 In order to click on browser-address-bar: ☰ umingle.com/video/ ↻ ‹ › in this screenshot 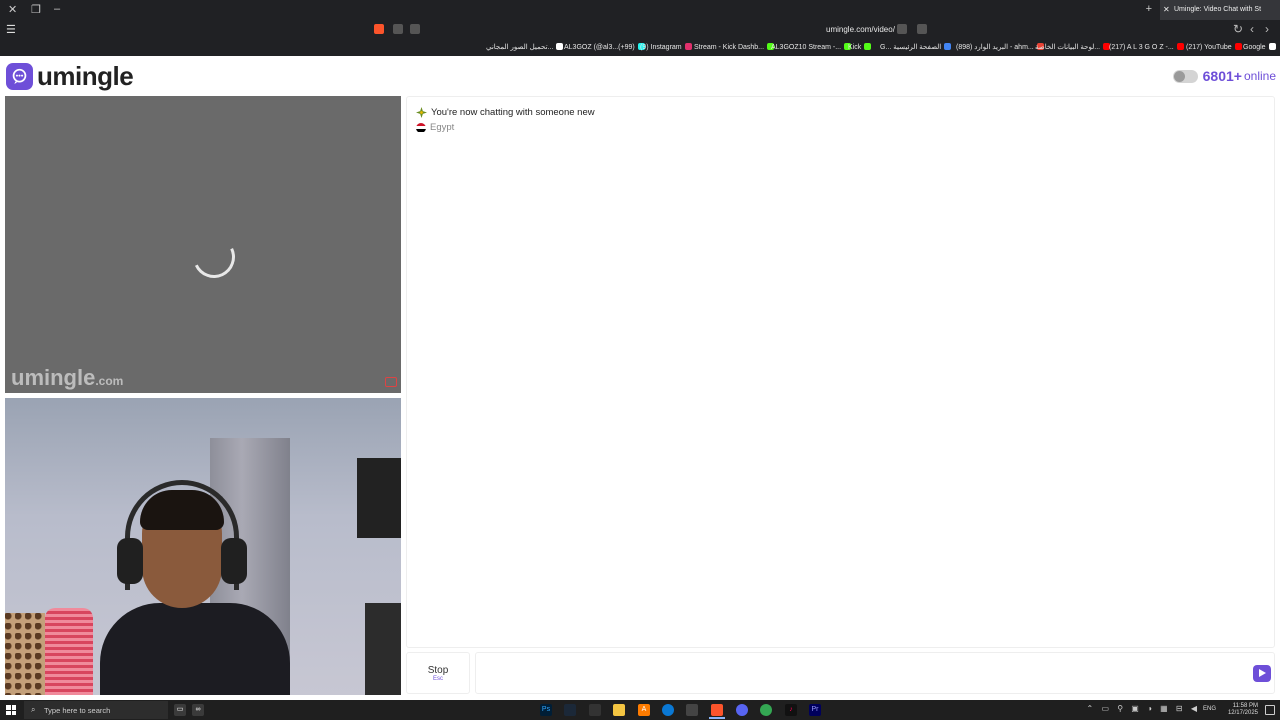, I will do `click(640, 30)`.